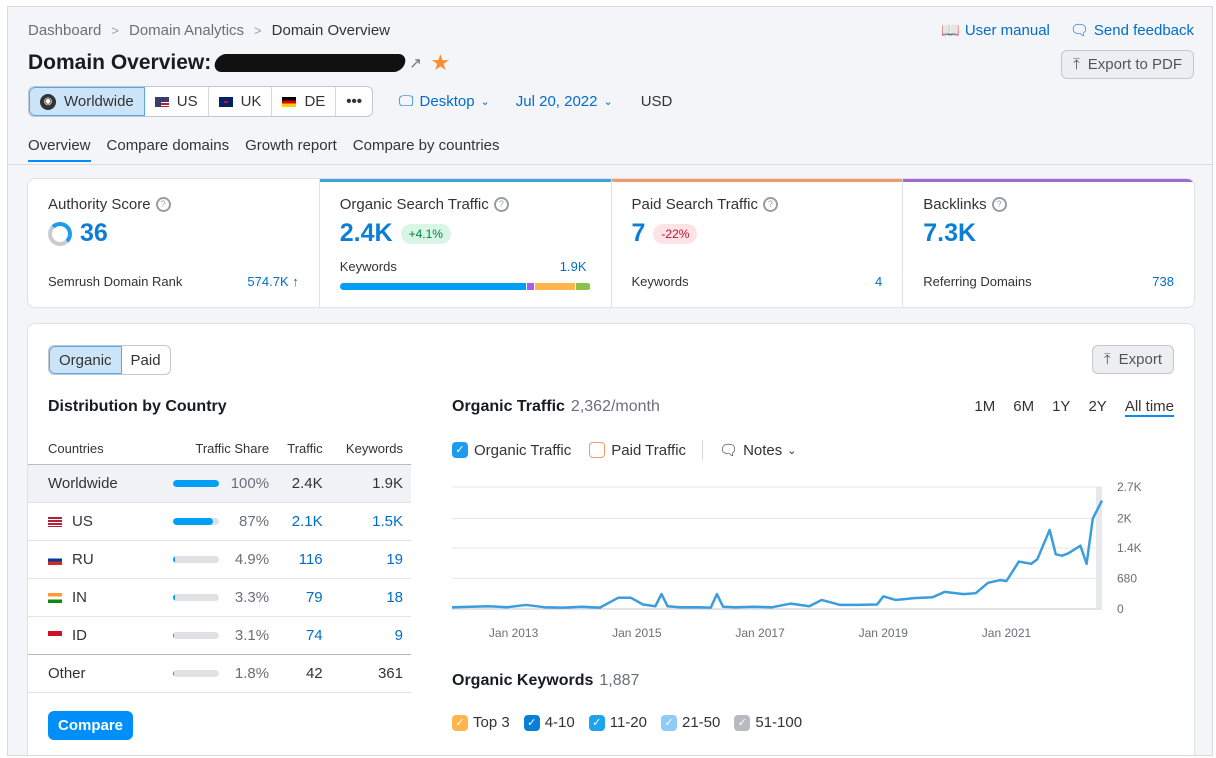 This screenshot has width=1216, height=758. Describe the element at coordinates (241, 101) in the screenshot. I see `region-uk: UK` at that location.